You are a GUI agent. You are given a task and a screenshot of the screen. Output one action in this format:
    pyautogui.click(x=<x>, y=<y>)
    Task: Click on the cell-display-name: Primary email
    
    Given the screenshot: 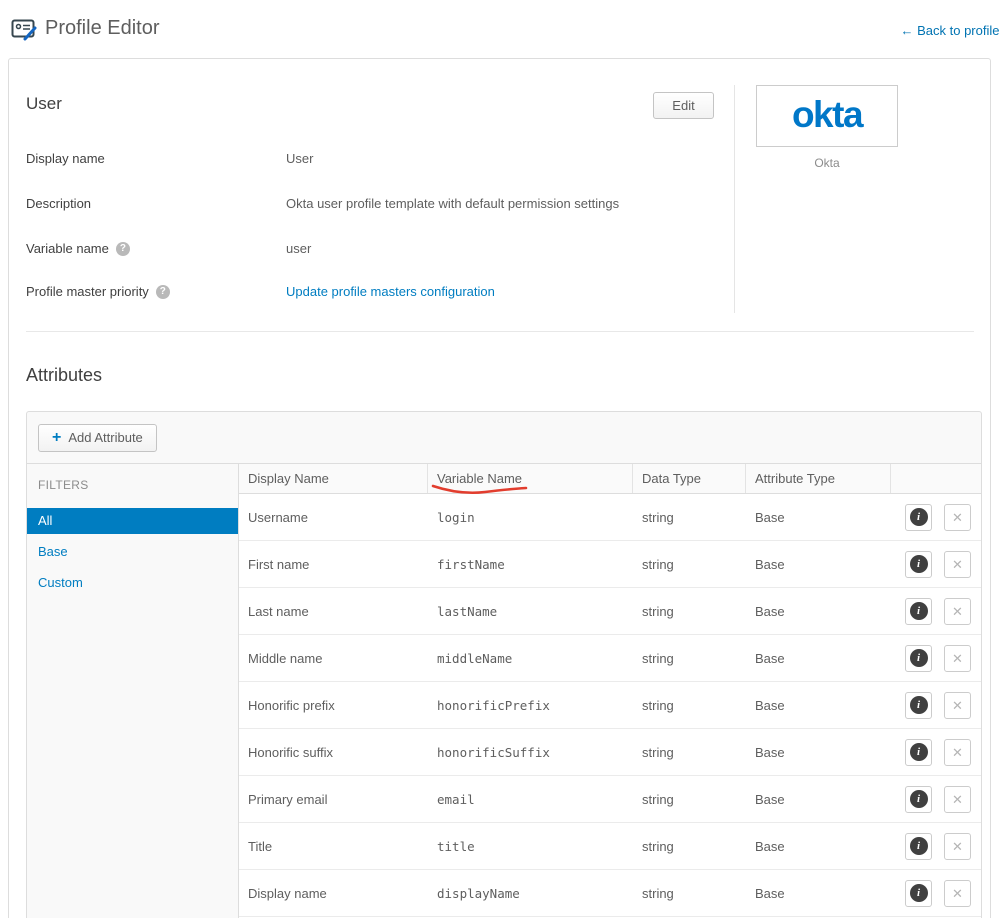 What is the action you would take?
    pyautogui.click(x=288, y=799)
    